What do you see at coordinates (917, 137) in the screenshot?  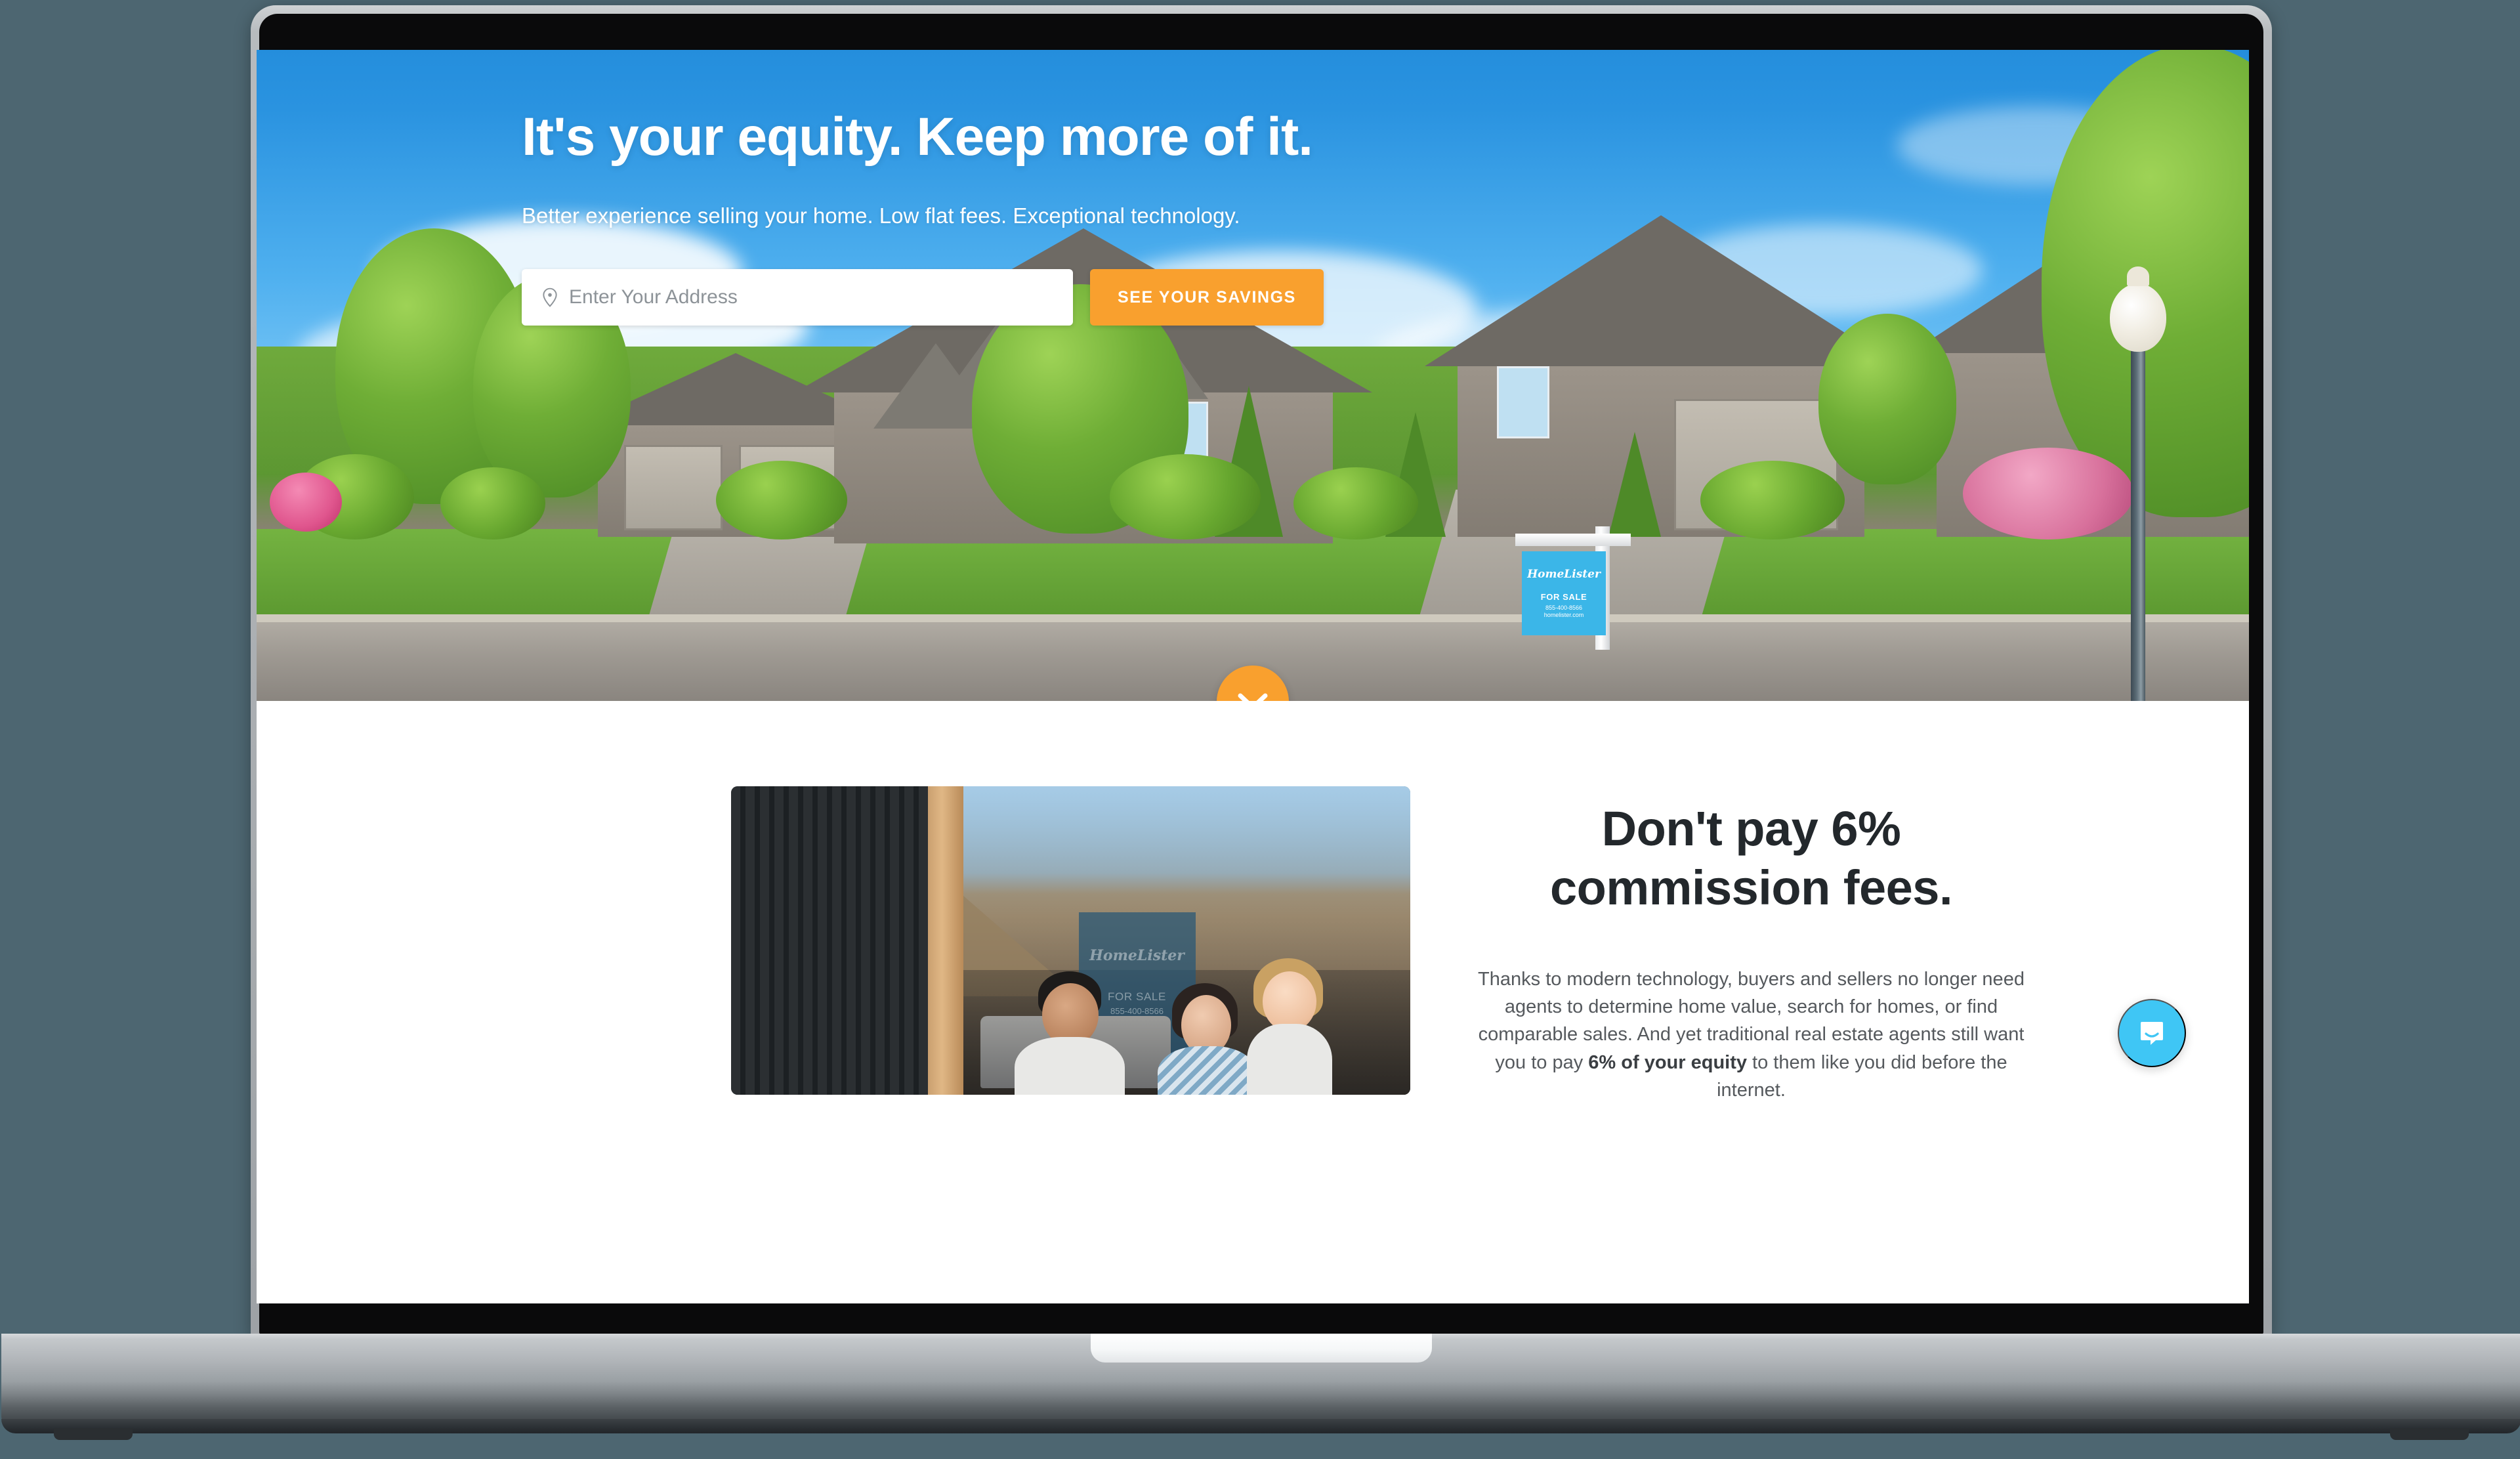 I see `hero-title: It's your equity. Keep more of it.` at bounding box center [917, 137].